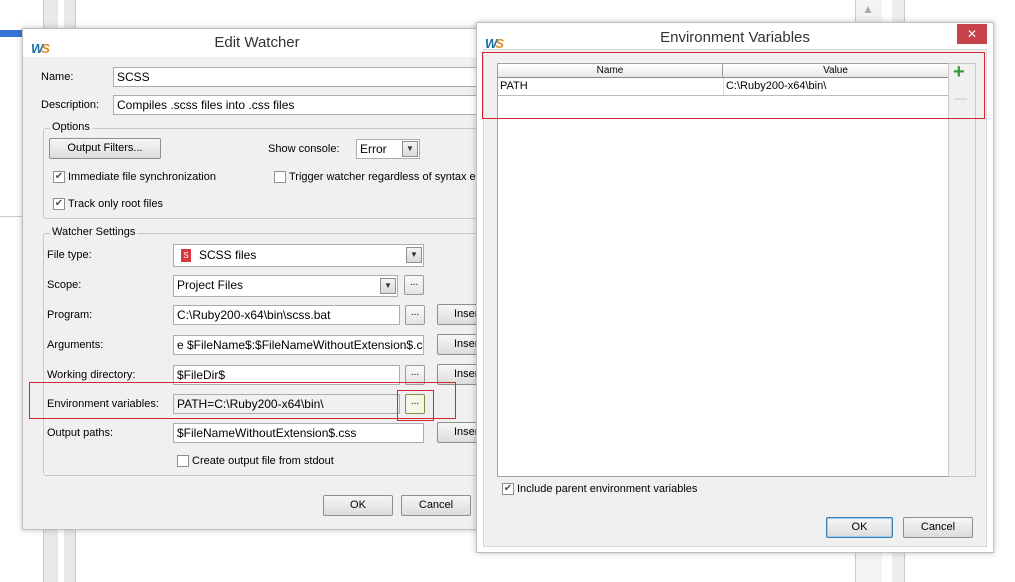 This screenshot has height=582, width=1015. What do you see at coordinates (183, 461) in the screenshot?
I see `create-stdout-checkbox` at bounding box center [183, 461].